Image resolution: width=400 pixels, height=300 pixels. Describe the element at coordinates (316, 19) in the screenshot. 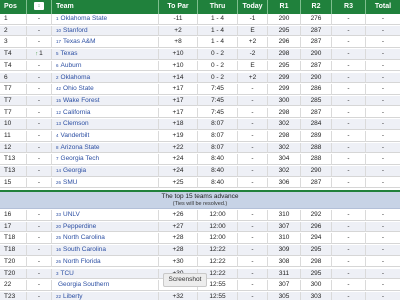

I see `cell-r2: 276` at that location.